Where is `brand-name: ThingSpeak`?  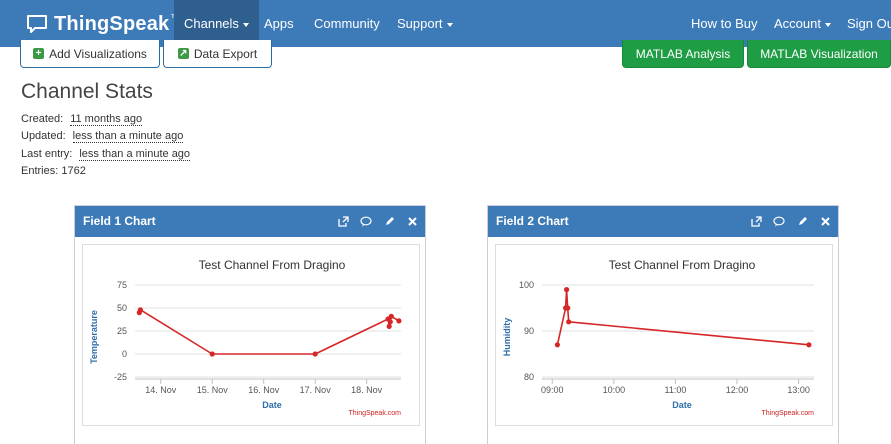
brand-name: ThingSpeak is located at coordinates (112, 23).